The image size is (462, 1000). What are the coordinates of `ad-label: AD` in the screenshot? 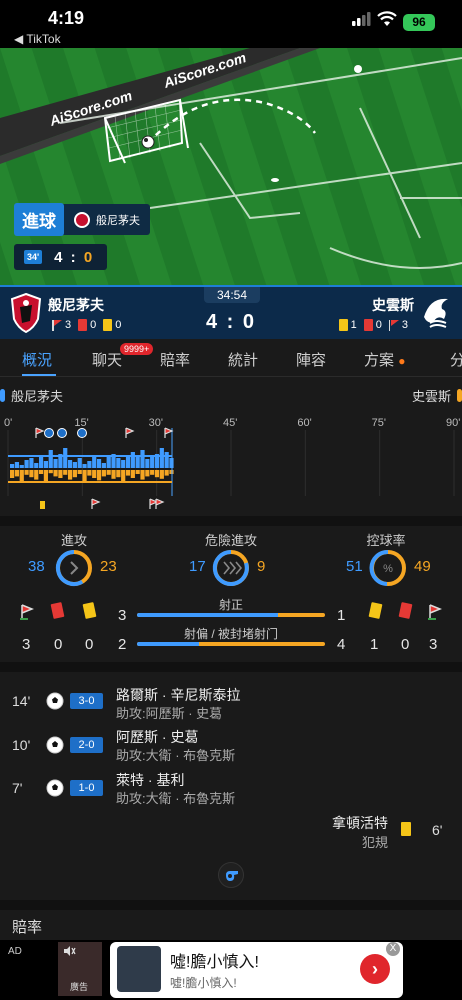 It's located at (15, 951).